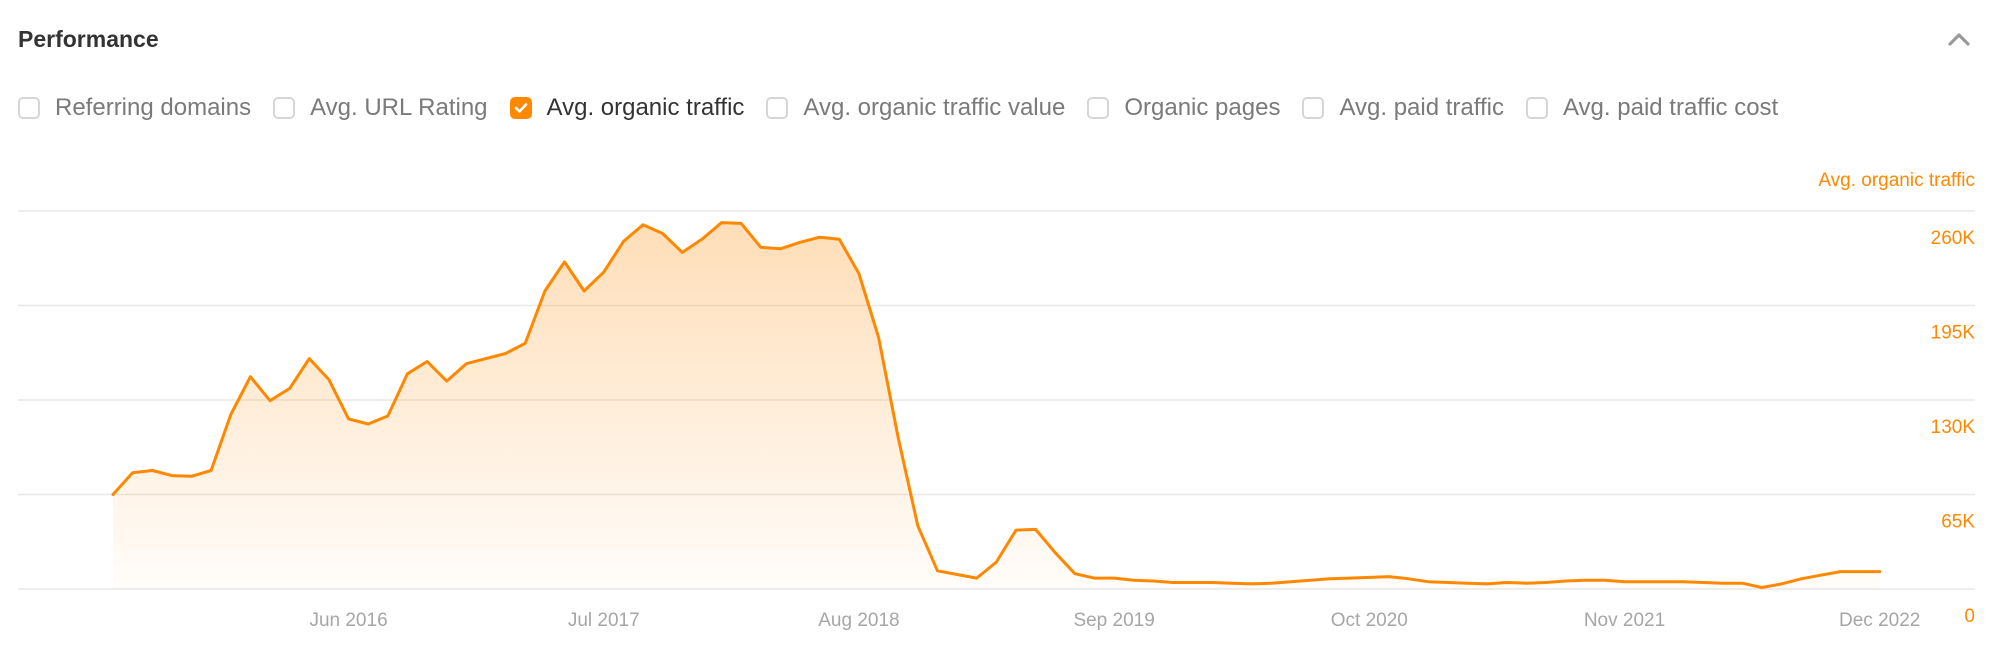 The width and height of the screenshot is (1999, 651). Describe the element at coordinates (1953, 427) in the screenshot. I see `y-tick-label: 130K` at that location.